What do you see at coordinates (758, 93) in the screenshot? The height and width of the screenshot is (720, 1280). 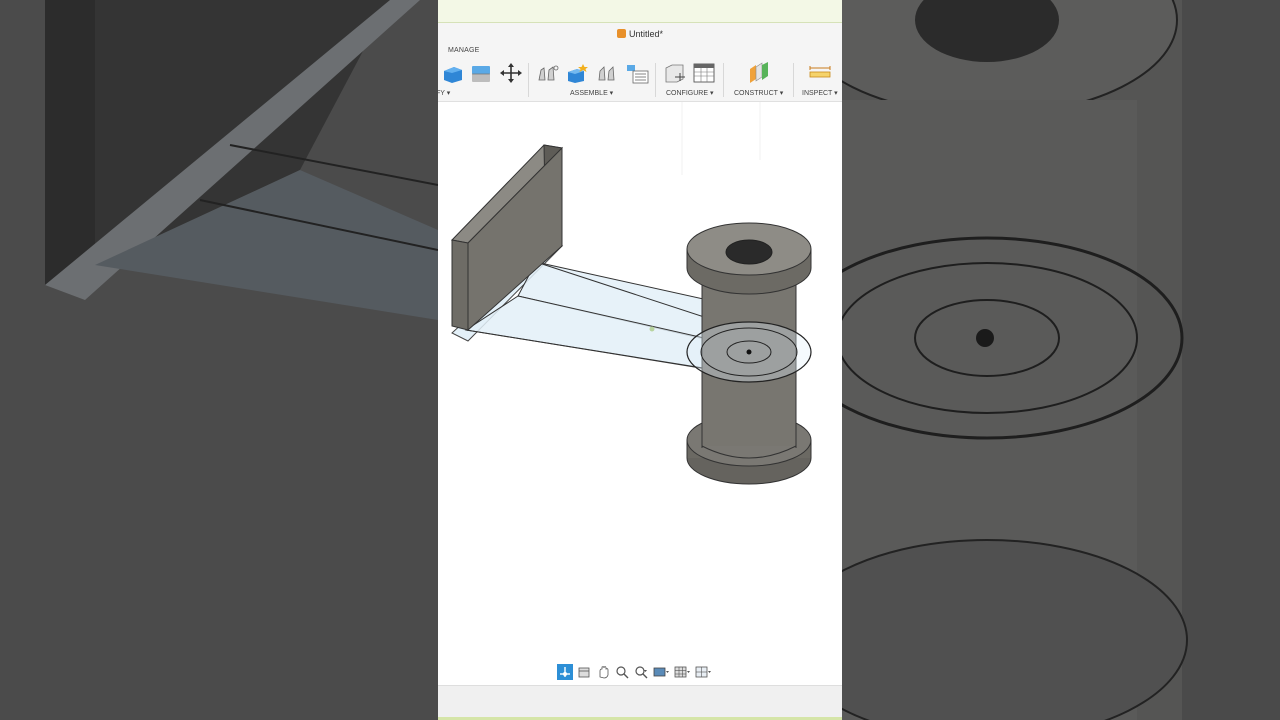 I see `group-label-construct: CONSTRUCT ▾` at bounding box center [758, 93].